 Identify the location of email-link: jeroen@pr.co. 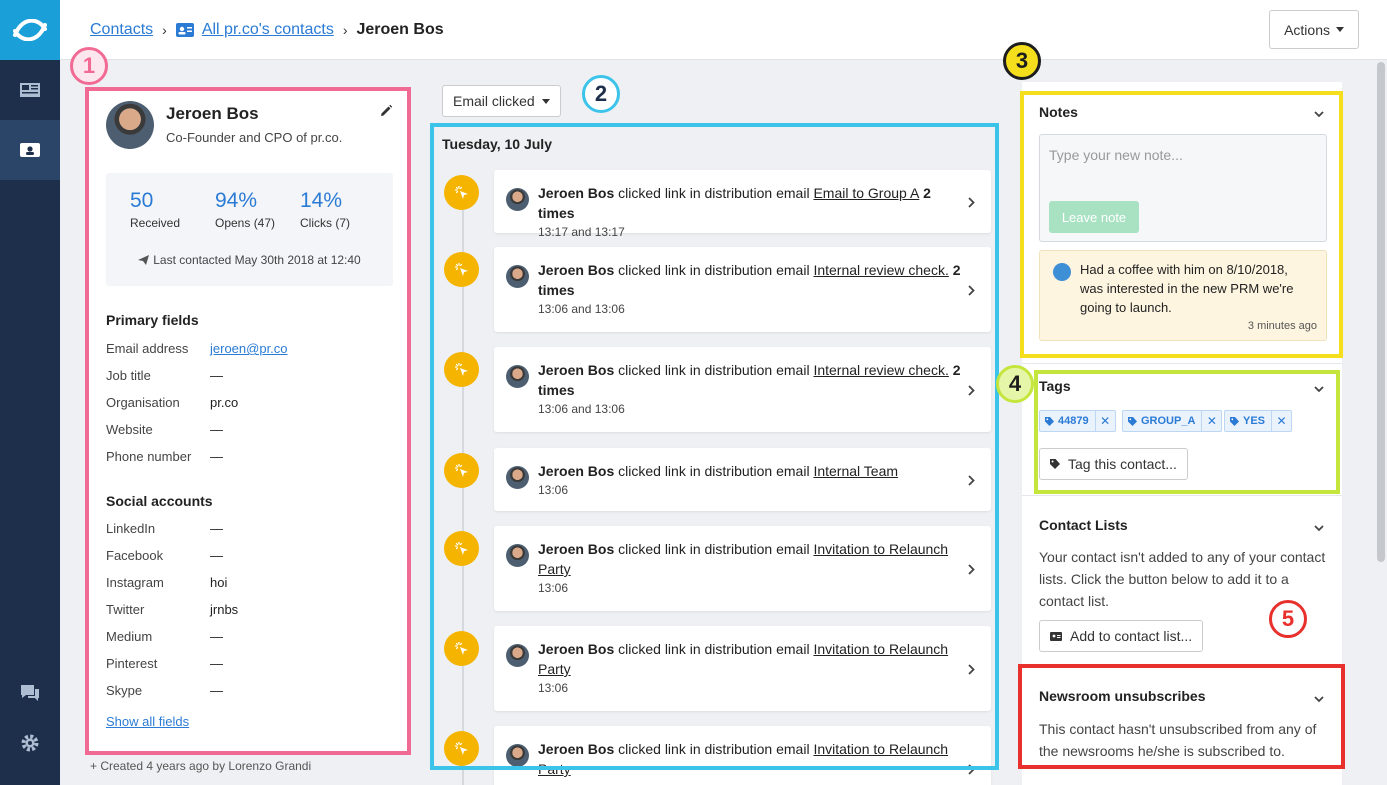
(249, 348).